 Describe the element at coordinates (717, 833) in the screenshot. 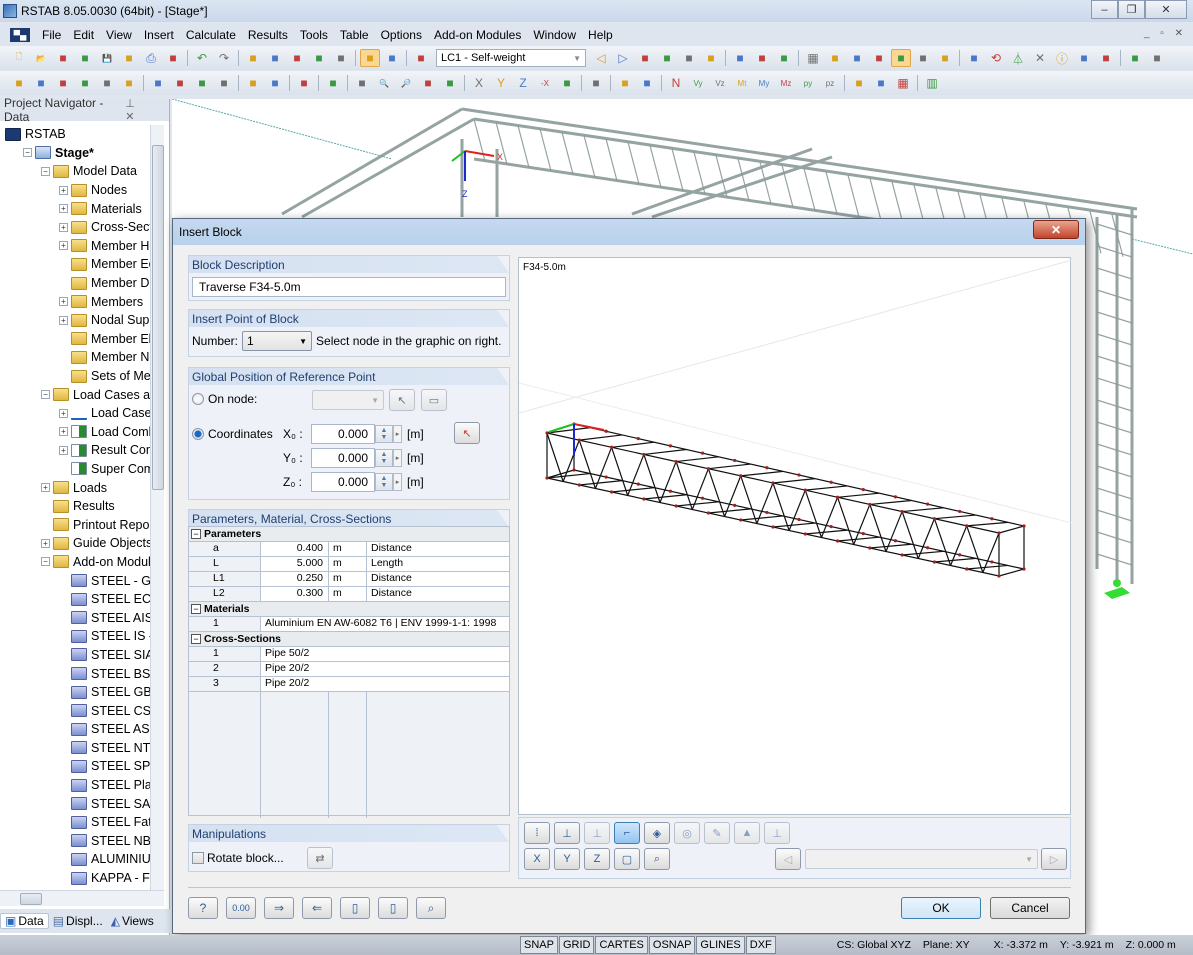

I see `edit-button: ✎` at that location.